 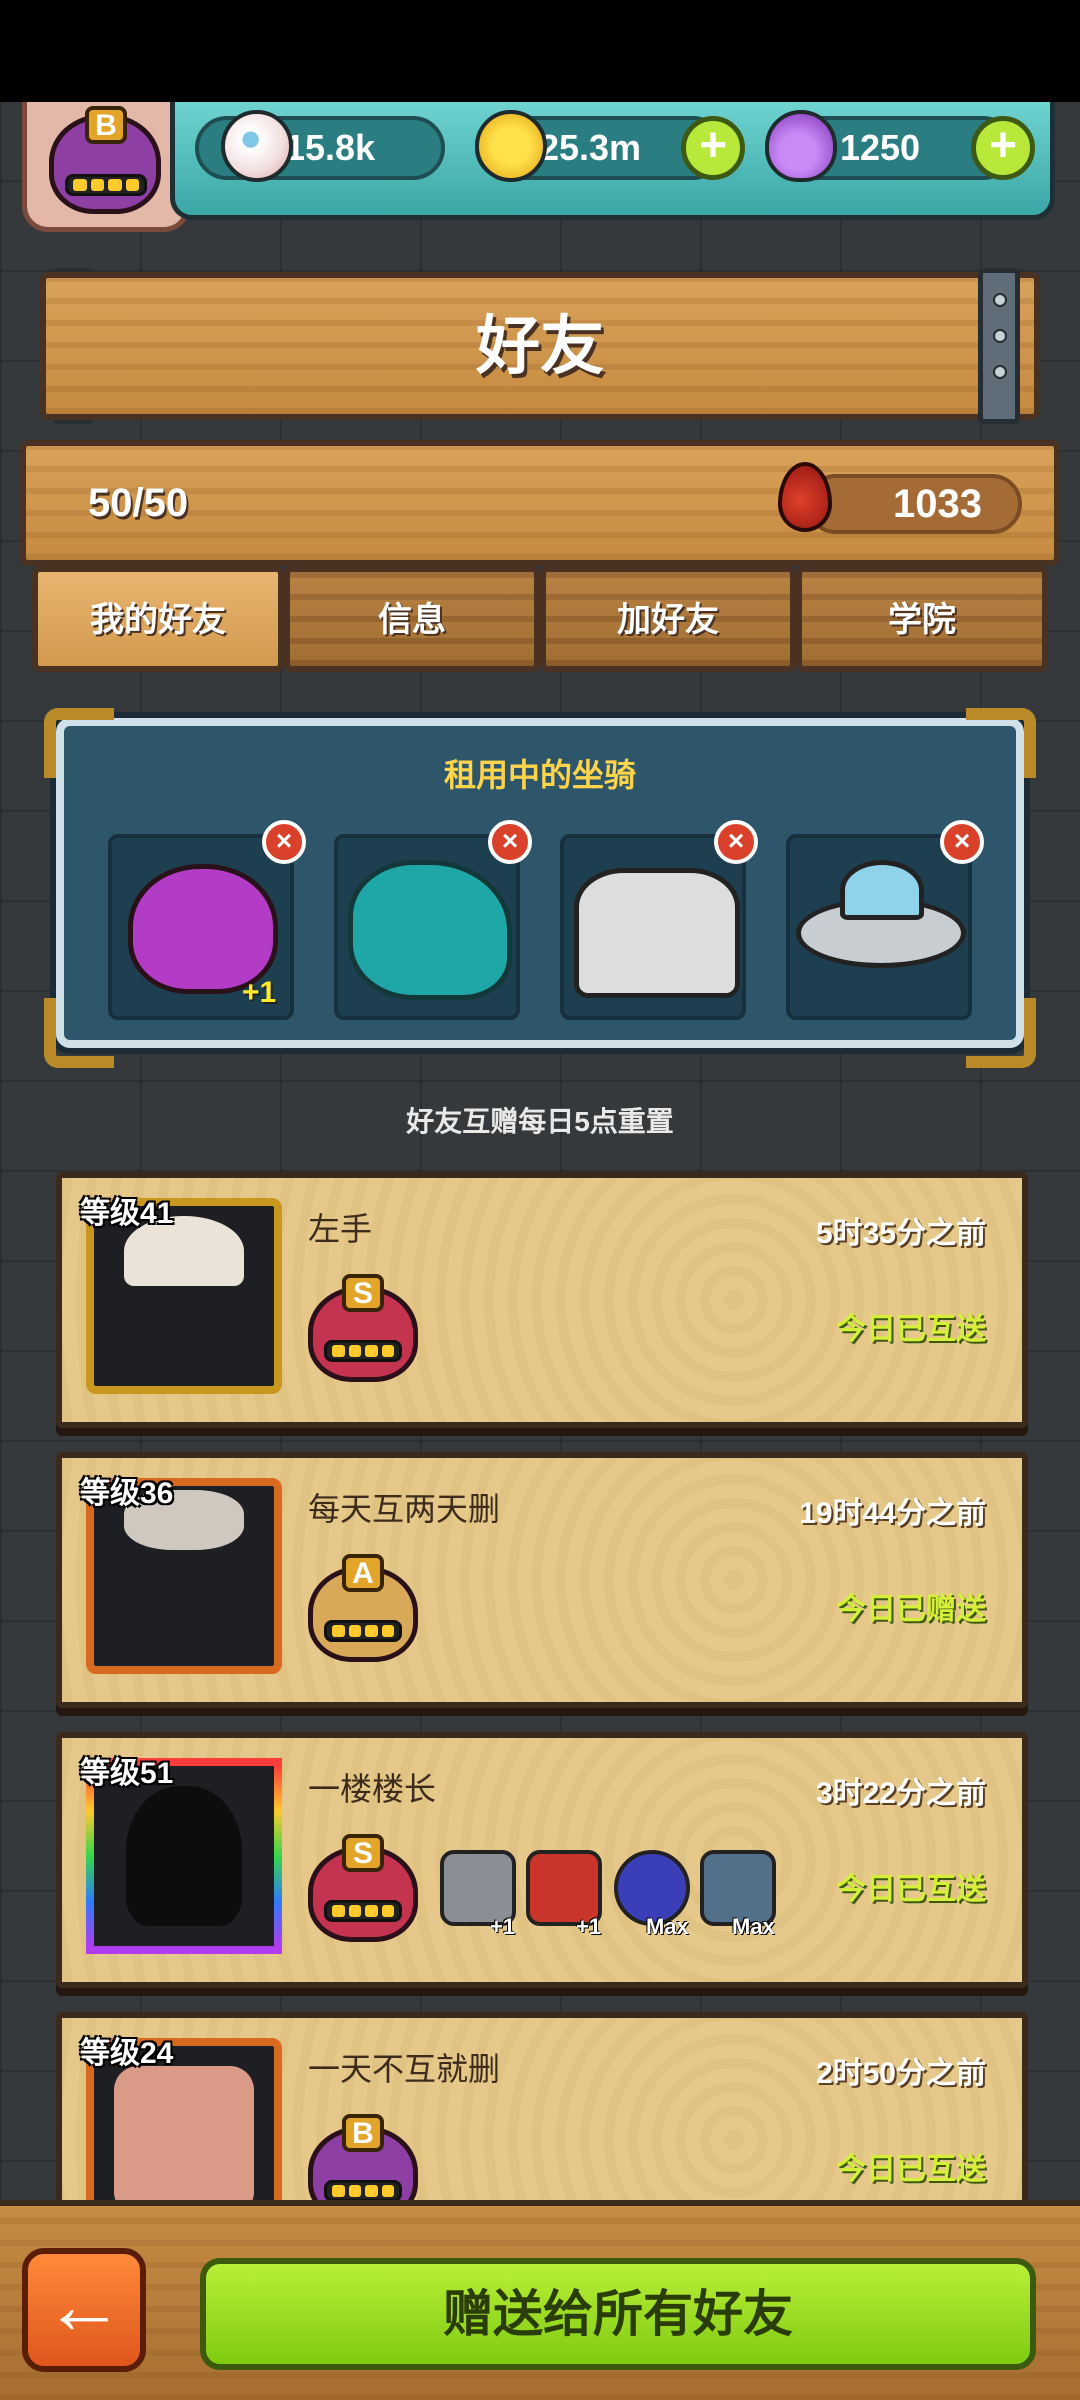 I want to click on ufo-dome-icon, so click(x=882, y=890).